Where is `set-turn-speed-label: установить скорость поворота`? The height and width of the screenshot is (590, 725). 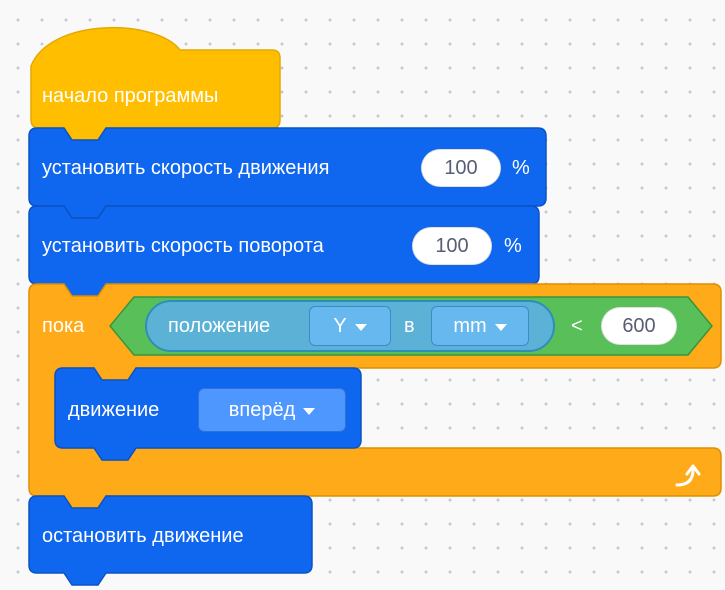 set-turn-speed-label: установить скорость поворота is located at coordinates (183, 246).